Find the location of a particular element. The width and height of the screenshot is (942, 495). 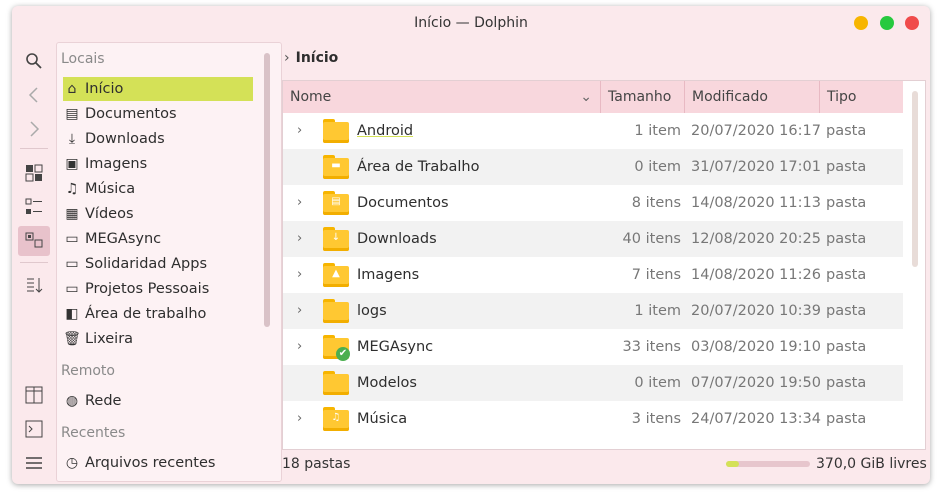

places-item: ◍ Rede is located at coordinates (158, 401).